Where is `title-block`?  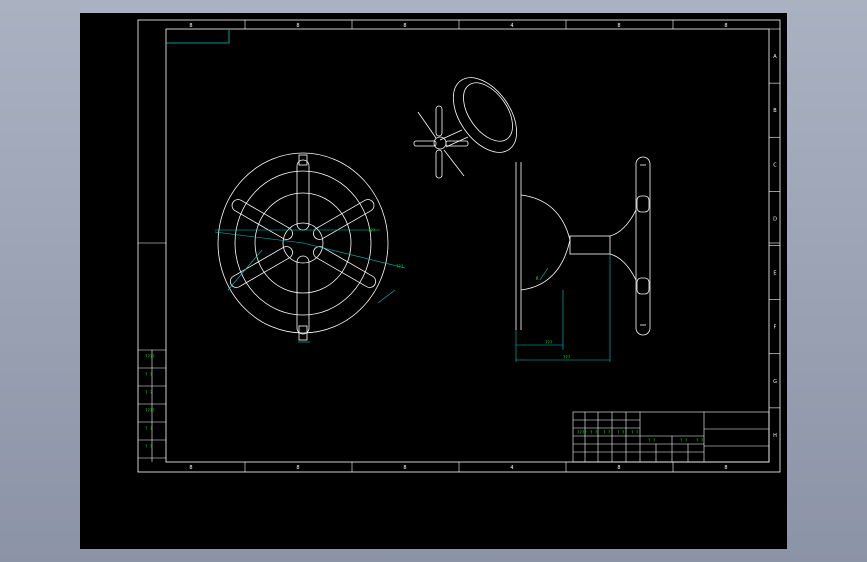
title-block is located at coordinates (671, 437).